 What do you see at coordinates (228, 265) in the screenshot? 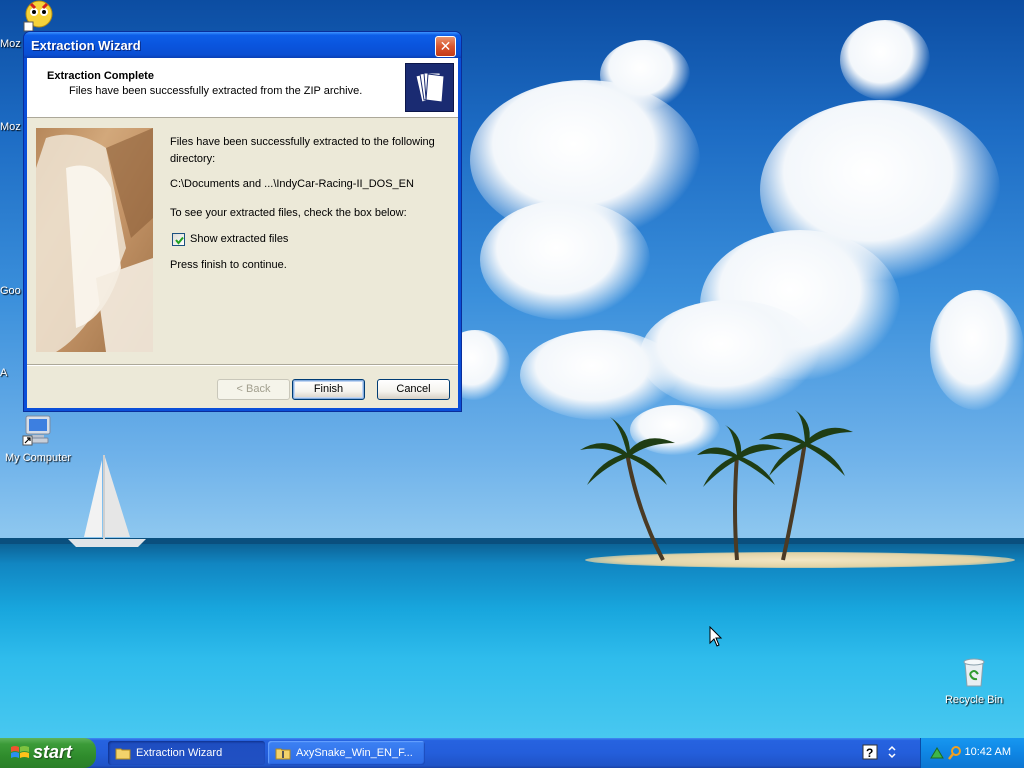
I see `continue-text: Press finish to continue.` at bounding box center [228, 265].